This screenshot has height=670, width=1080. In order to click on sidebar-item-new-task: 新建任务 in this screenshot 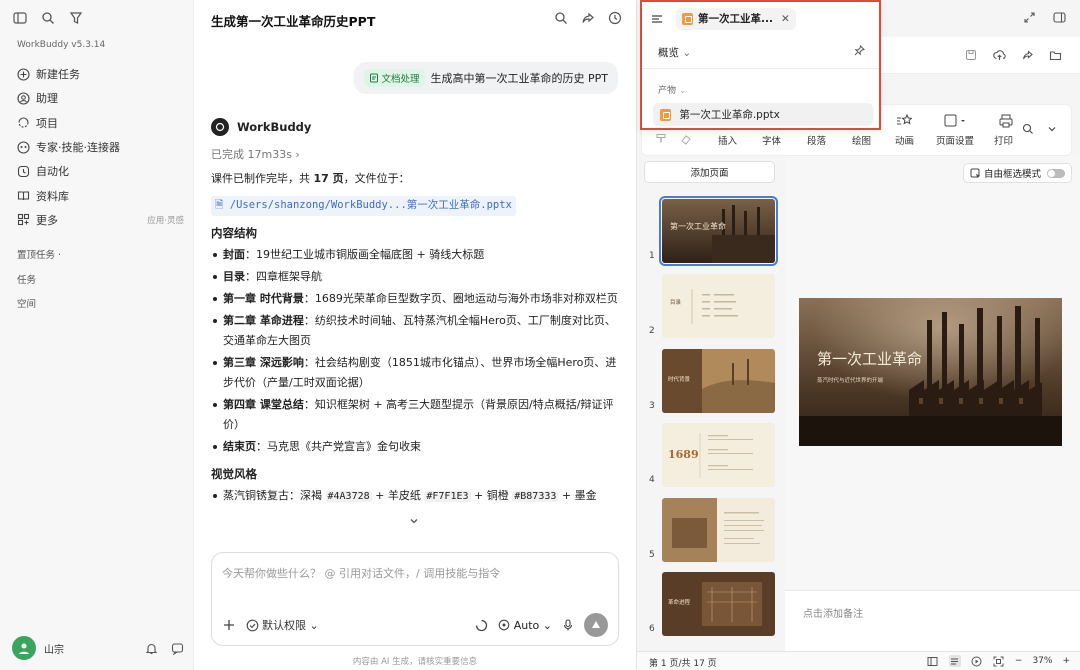, I will do `click(98, 74)`.